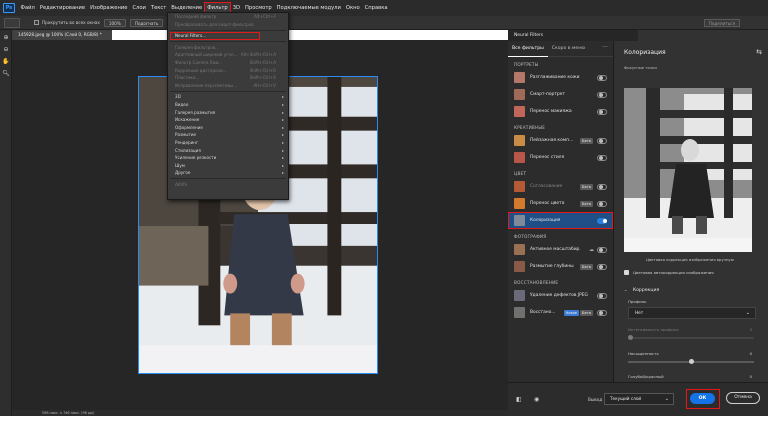 Image resolution: width=768 pixels, height=422 pixels. I want to click on saturation-value: 0, so click(750, 353).